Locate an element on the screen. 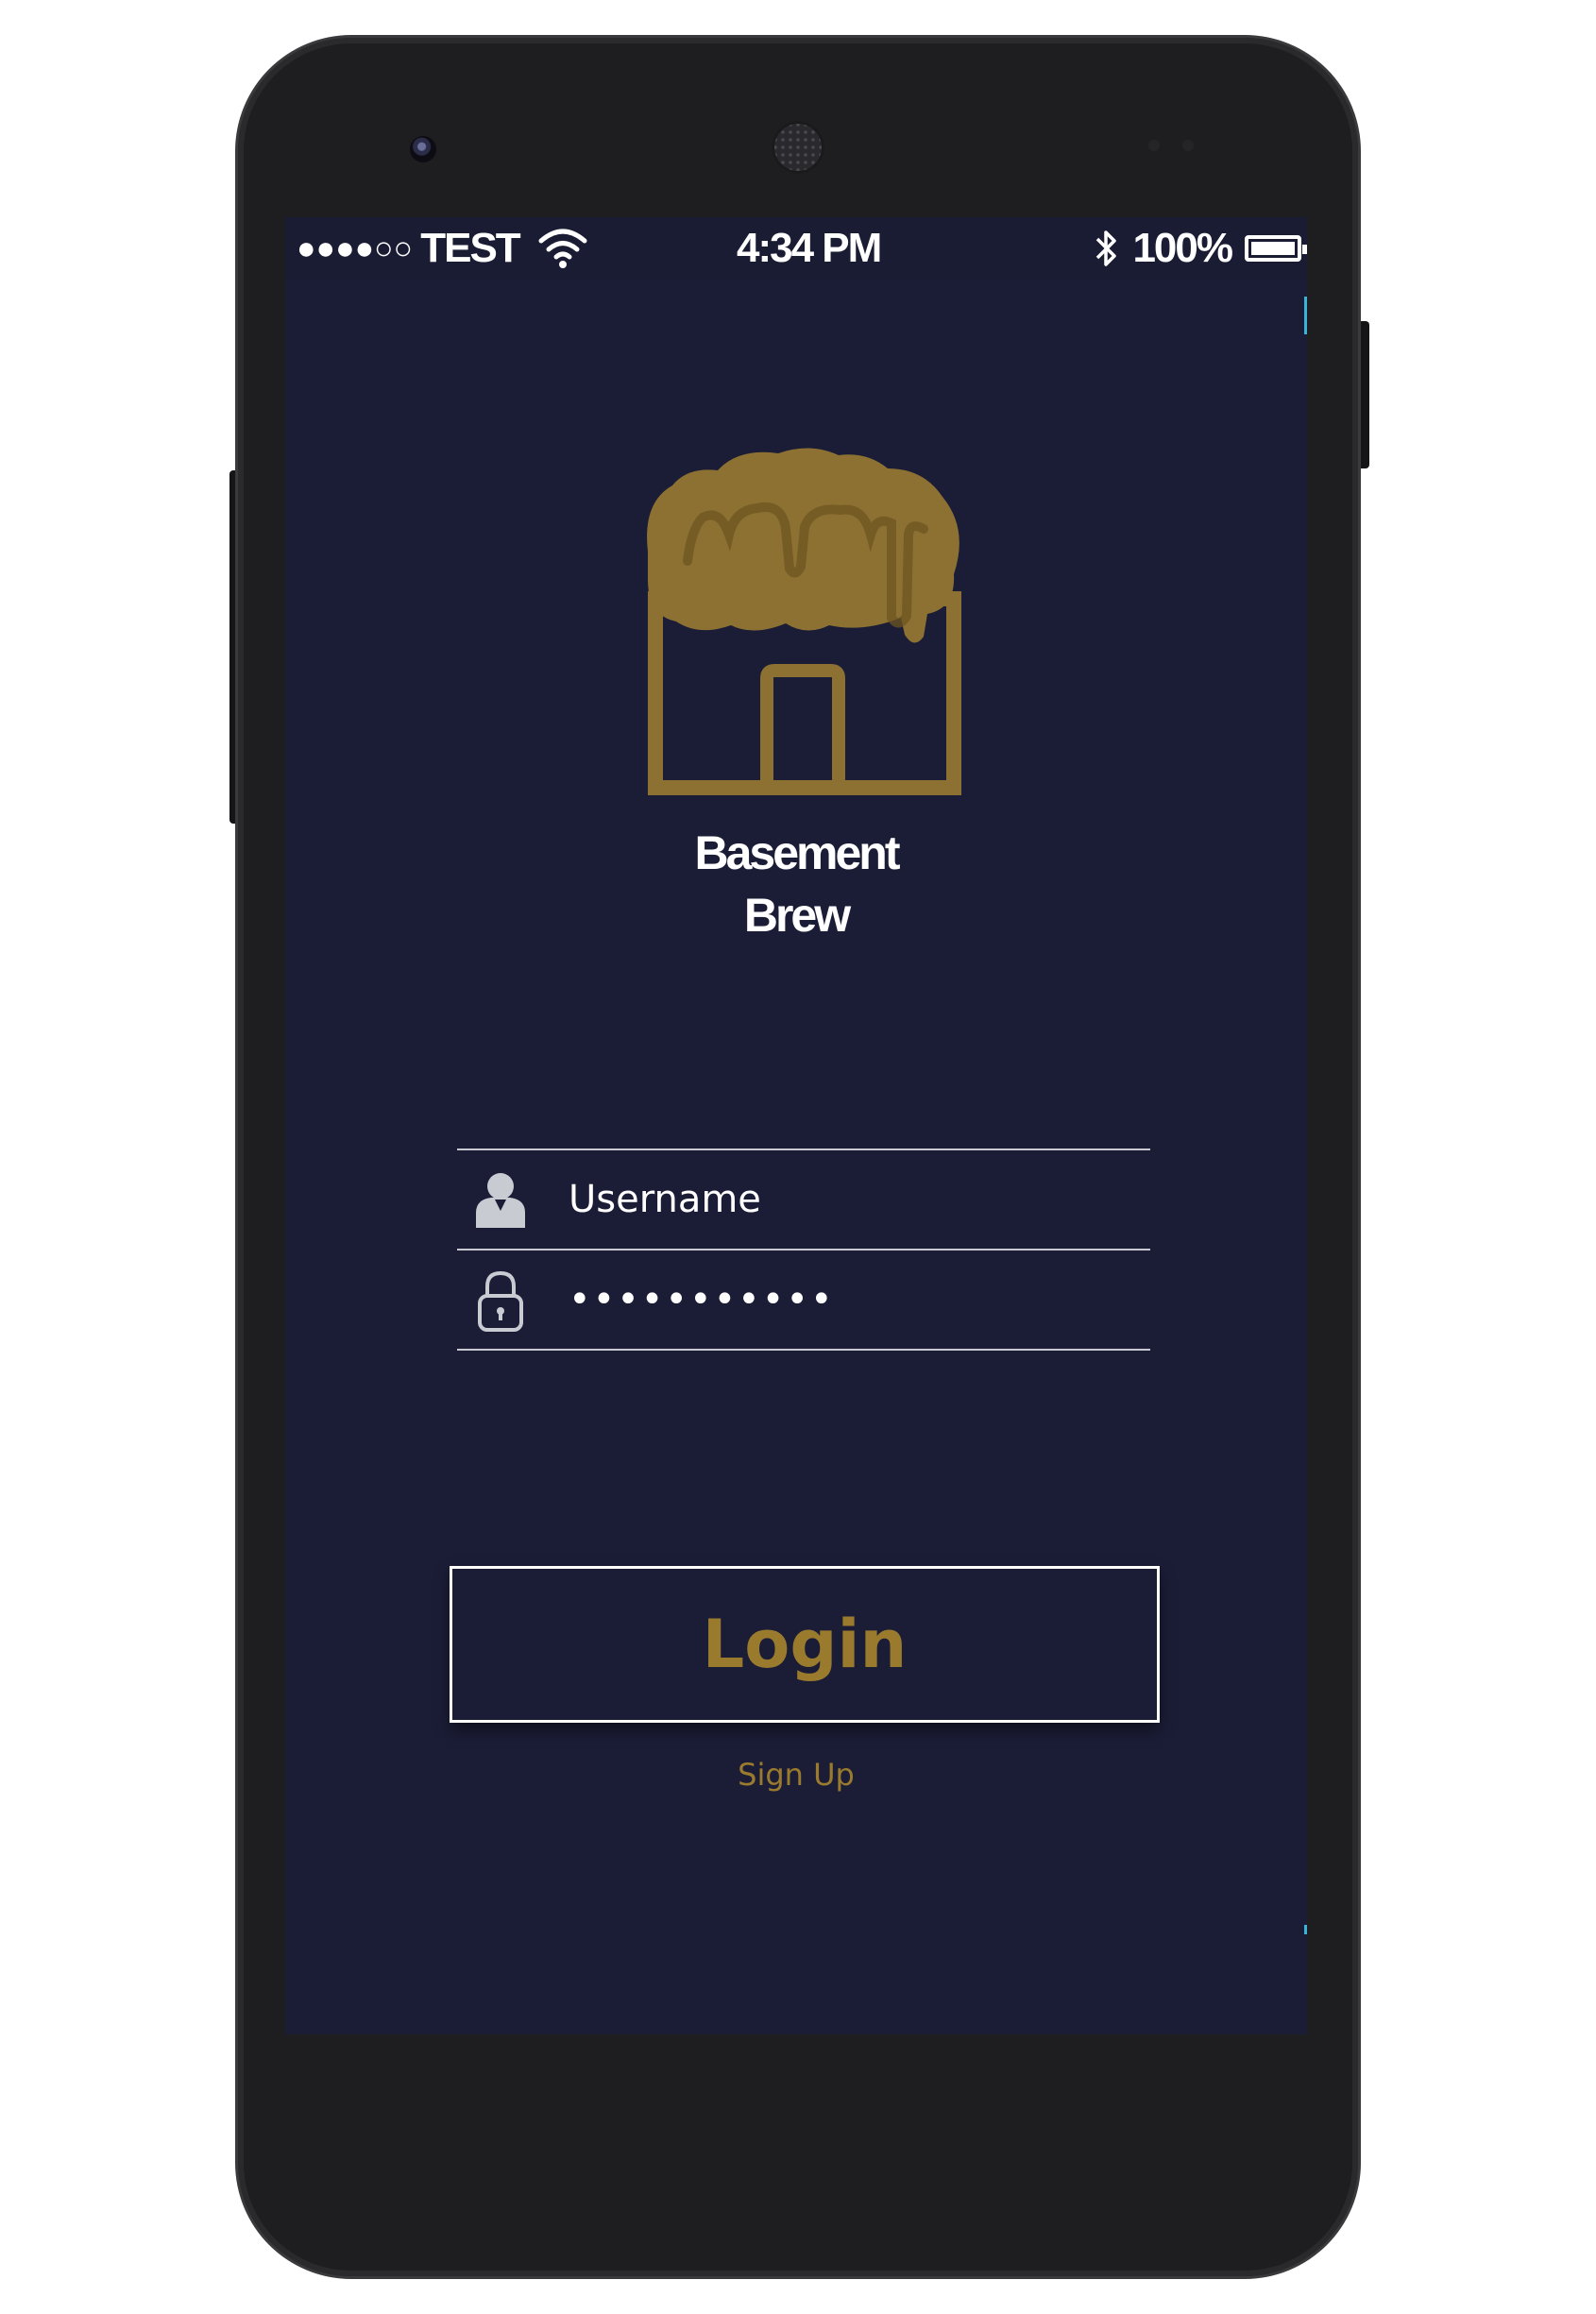 This screenshot has height=2314, width=1596. bluetooth-icon is located at coordinates (1107, 248).